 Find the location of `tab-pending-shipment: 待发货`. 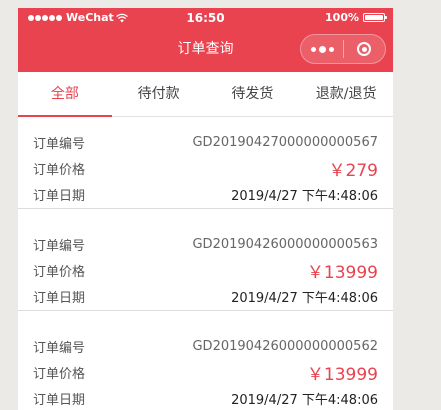

tab-pending-shipment: 待发货 is located at coordinates (253, 94).